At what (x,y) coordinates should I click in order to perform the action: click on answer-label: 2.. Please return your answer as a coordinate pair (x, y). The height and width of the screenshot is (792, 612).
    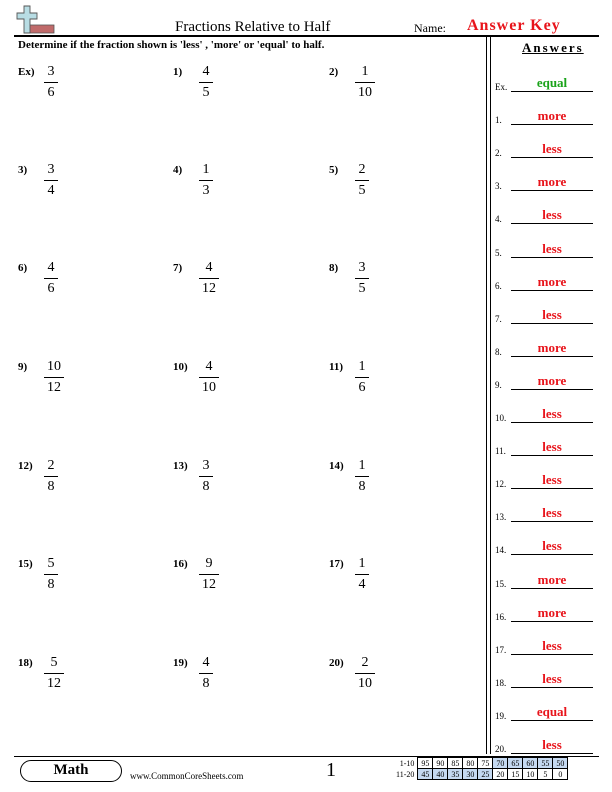
    Looking at the image, I should click on (498, 153).